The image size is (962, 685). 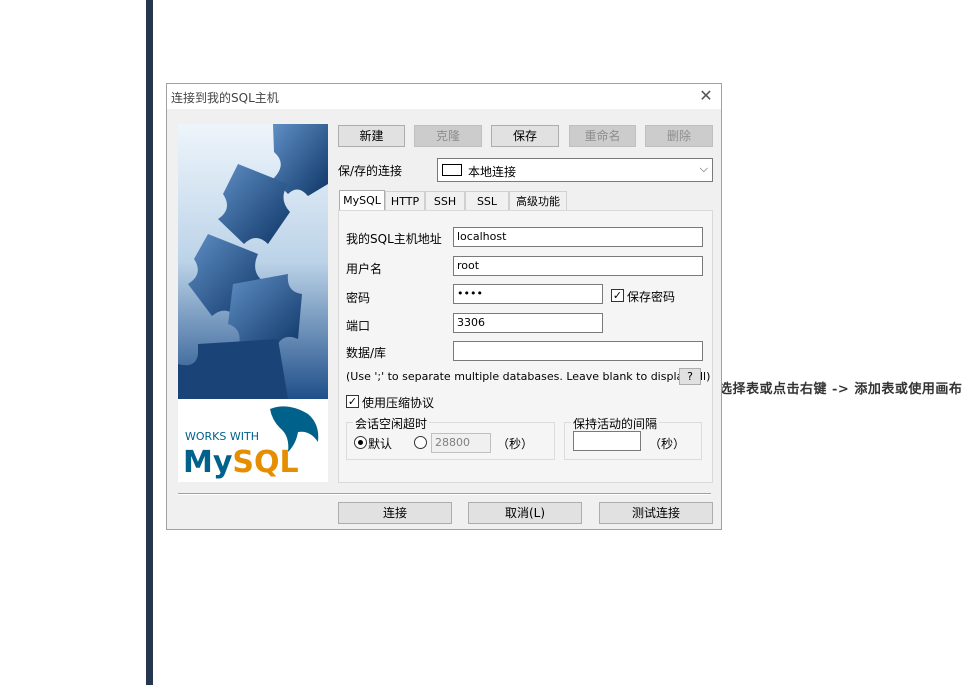 What do you see at coordinates (651, 297) in the screenshot?
I see `save-password-label: 保存密码` at bounding box center [651, 297].